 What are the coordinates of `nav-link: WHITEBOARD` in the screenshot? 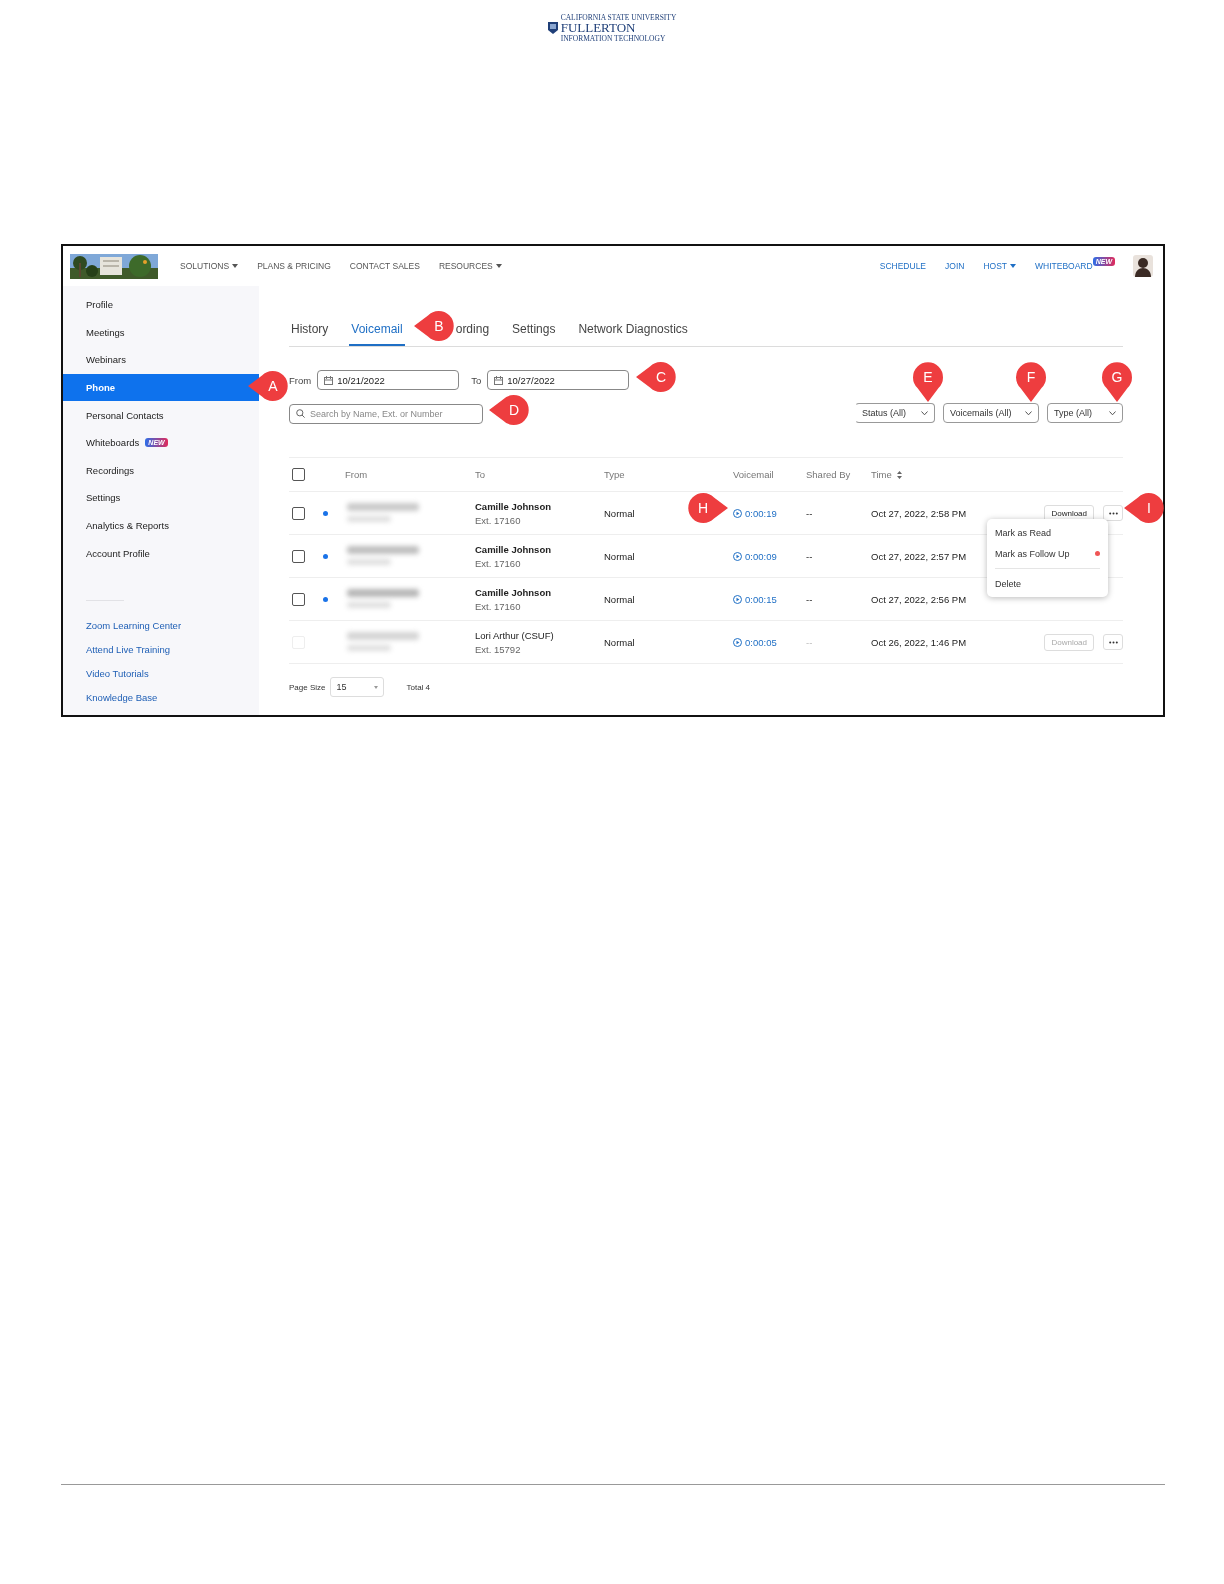 It's located at (1064, 266).